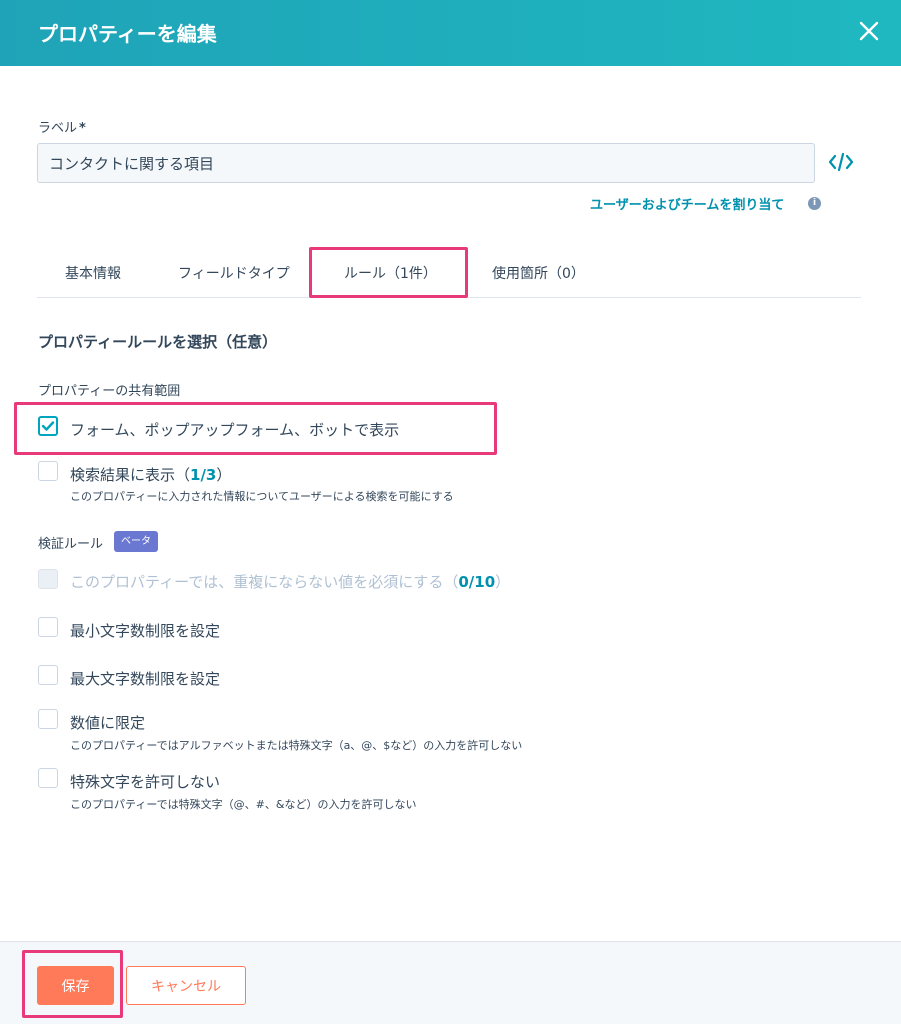 The height and width of the screenshot is (1024, 901). Describe the element at coordinates (869, 31) in the screenshot. I see `close-icon` at that location.